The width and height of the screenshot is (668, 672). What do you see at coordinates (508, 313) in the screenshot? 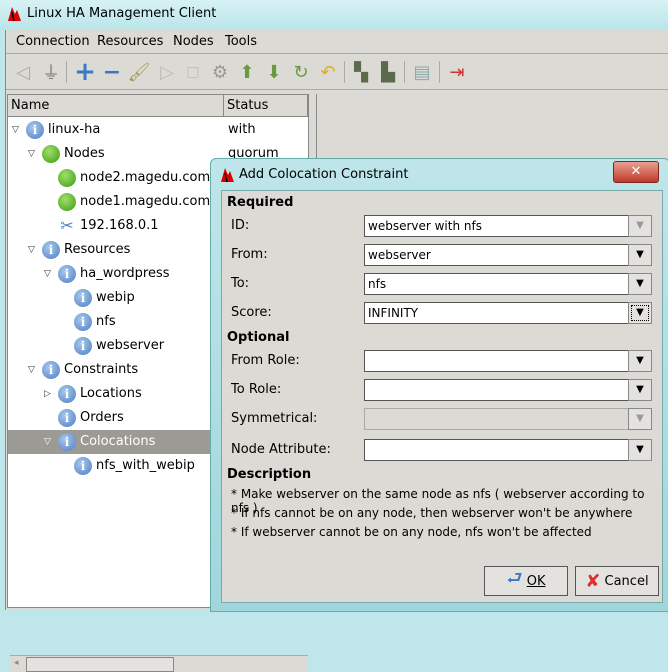
I see `score-combo: INFINITY ▼` at bounding box center [508, 313].